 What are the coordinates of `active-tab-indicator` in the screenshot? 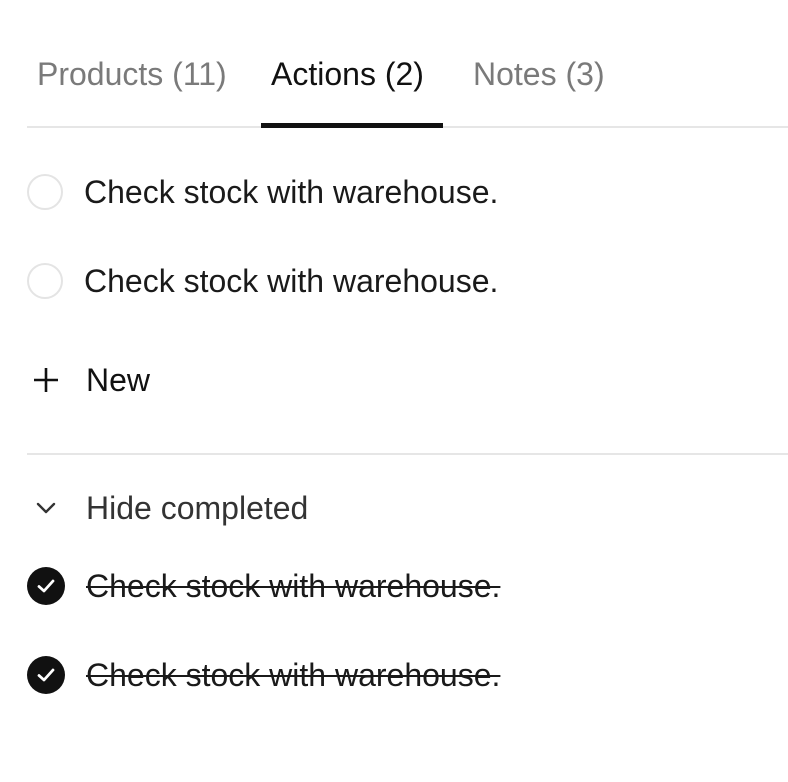 It's located at (352, 125).